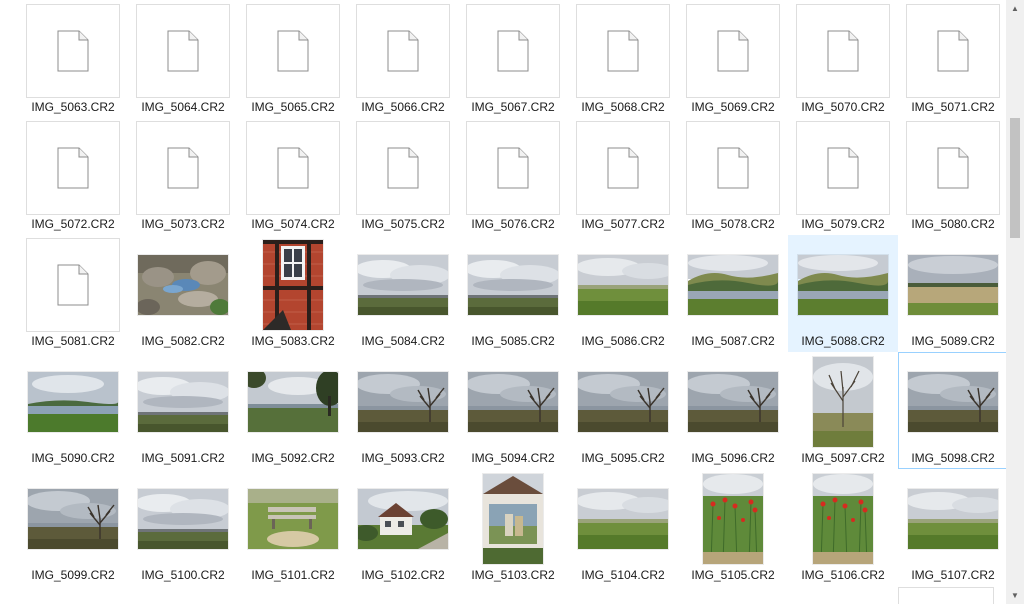 The image size is (1024, 604). What do you see at coordinates (73, 176) in the screenshot?
I see `file-item: IMG_5072.CR2` at bounding box center [73, 176].